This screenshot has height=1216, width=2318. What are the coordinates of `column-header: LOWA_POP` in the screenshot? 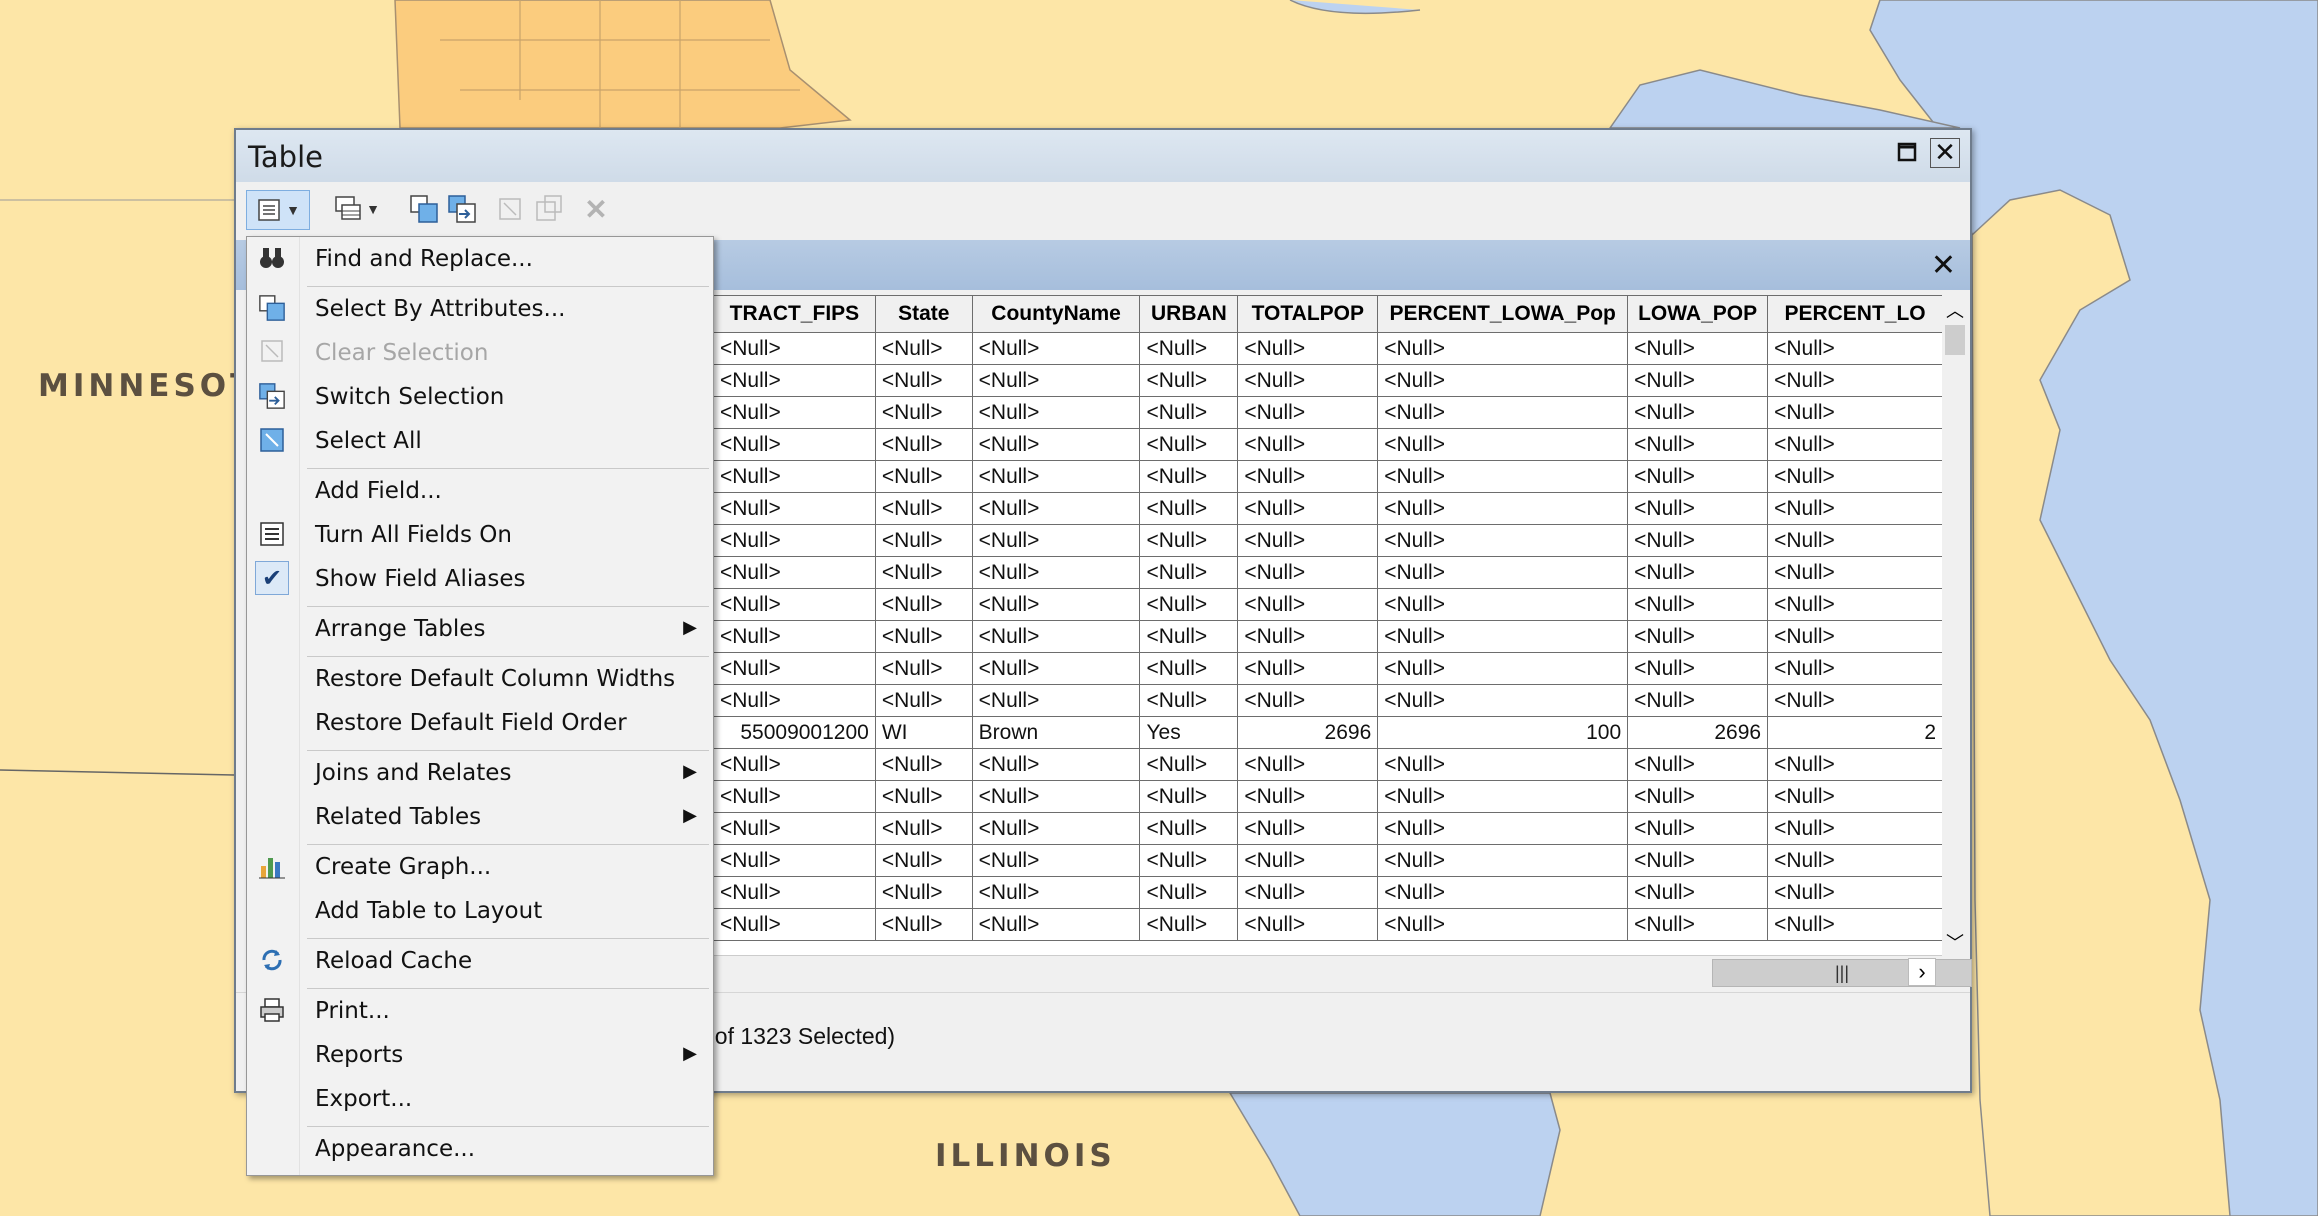 It's located at (1698, 314).